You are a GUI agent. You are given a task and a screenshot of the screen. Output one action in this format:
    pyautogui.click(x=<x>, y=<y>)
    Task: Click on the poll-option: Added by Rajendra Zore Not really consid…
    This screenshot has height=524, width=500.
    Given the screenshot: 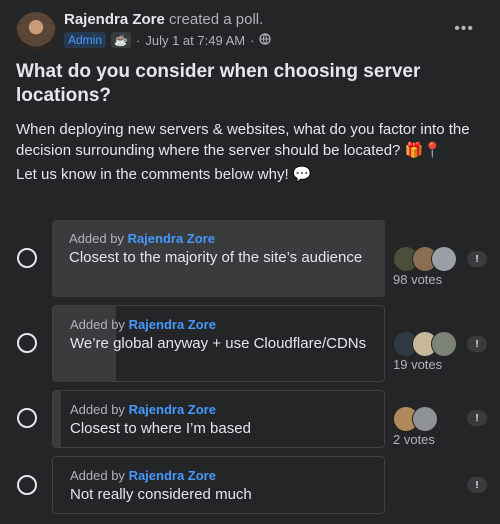 What is the action you would take?
    pyautogui.click(x=250, y=485)
    